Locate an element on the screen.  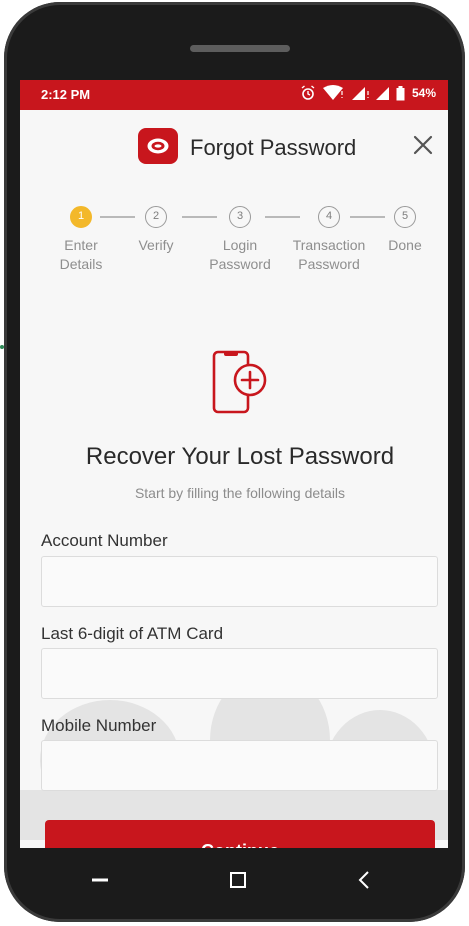
atm-card-input is located at coordinates (239, 673).